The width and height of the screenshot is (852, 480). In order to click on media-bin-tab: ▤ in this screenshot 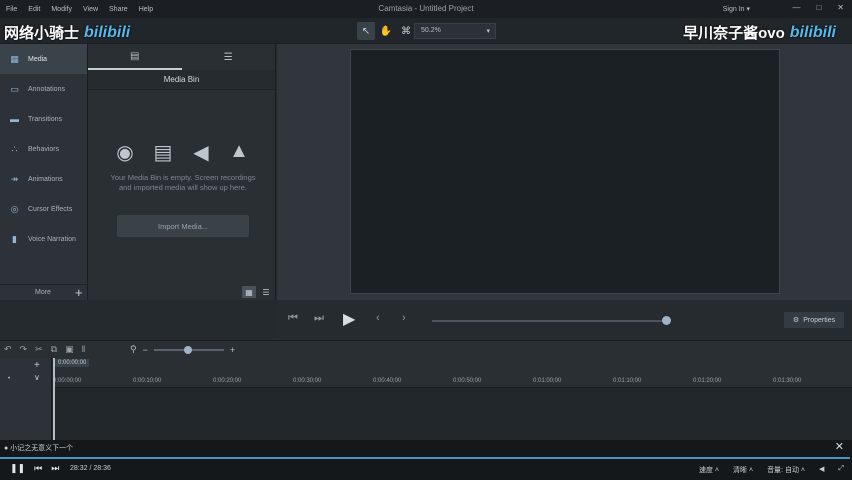, I will do `click(135, 57)`.